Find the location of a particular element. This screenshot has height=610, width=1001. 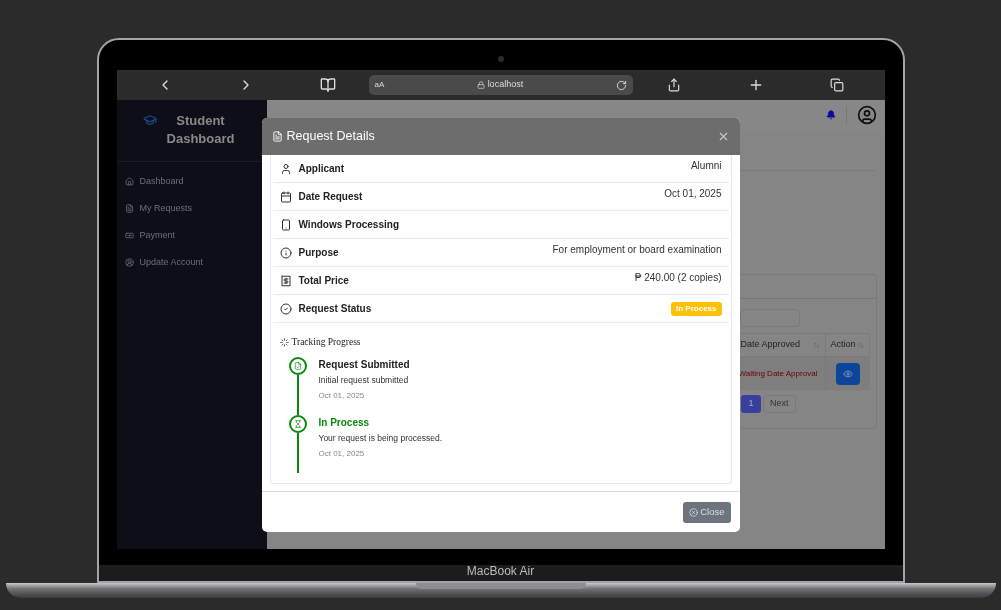

share-icon is located at coordinates (673, 85).